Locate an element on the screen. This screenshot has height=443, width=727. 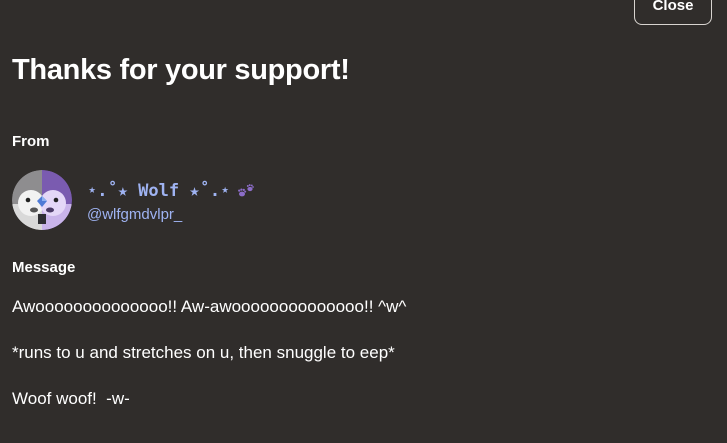
supporter-card: ⋆.˚★ Wolf ★˚.⋆ @wlfgmdvlpr_ is located at coordinates (133, 200).